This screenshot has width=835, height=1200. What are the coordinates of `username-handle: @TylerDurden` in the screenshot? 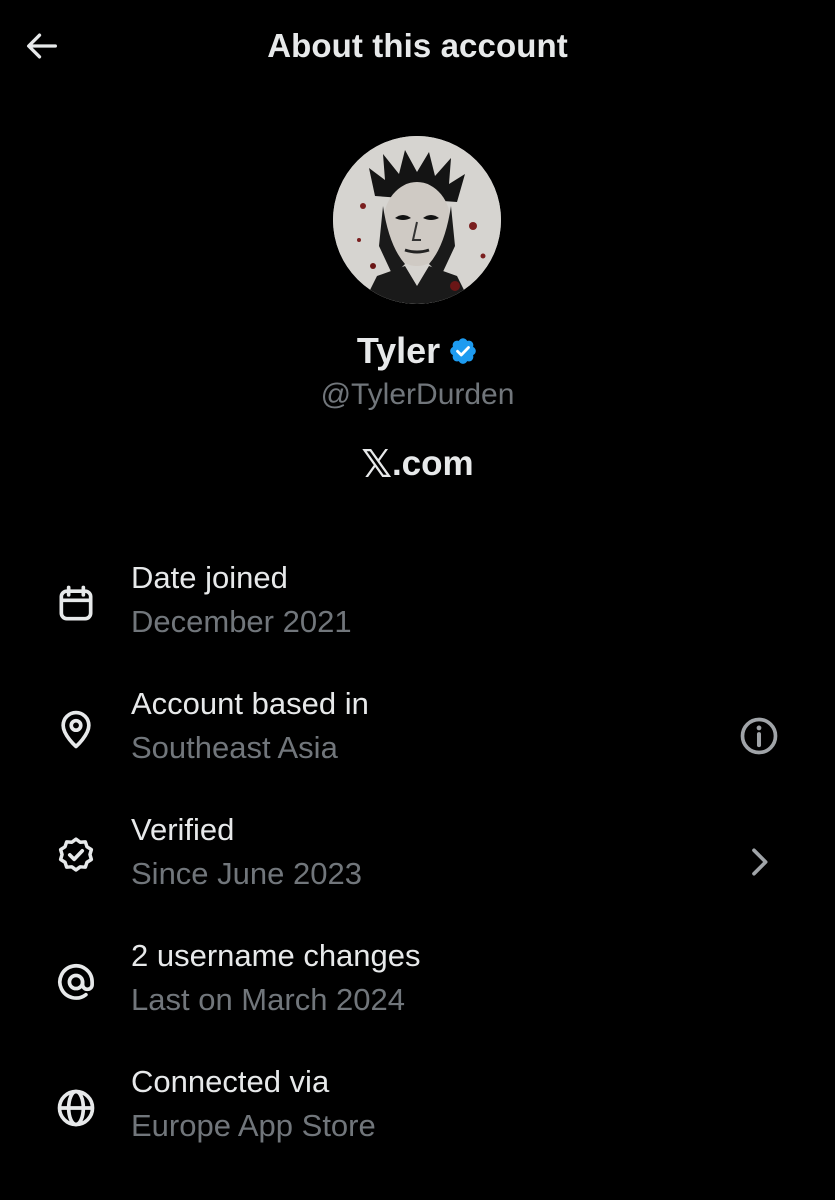 It's located at (417, 394).